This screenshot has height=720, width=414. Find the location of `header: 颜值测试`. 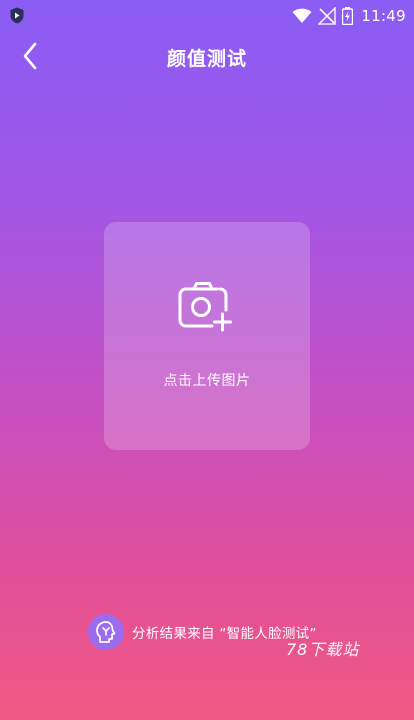

header: 颜值测试 is located at coordinates (207, 58).